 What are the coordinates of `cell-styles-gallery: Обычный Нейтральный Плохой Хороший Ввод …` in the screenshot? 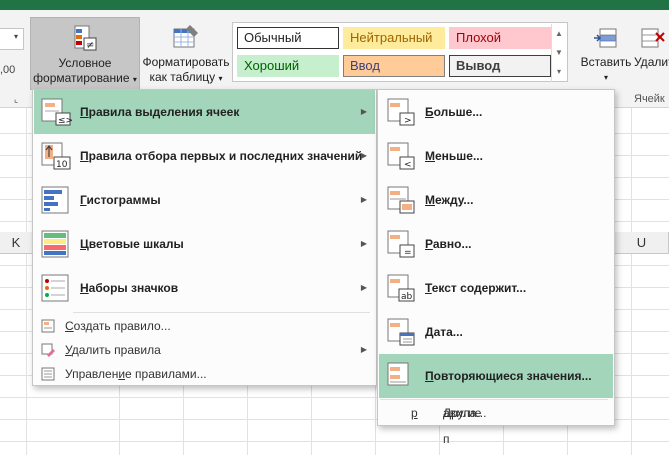 It's located at (400, 52).